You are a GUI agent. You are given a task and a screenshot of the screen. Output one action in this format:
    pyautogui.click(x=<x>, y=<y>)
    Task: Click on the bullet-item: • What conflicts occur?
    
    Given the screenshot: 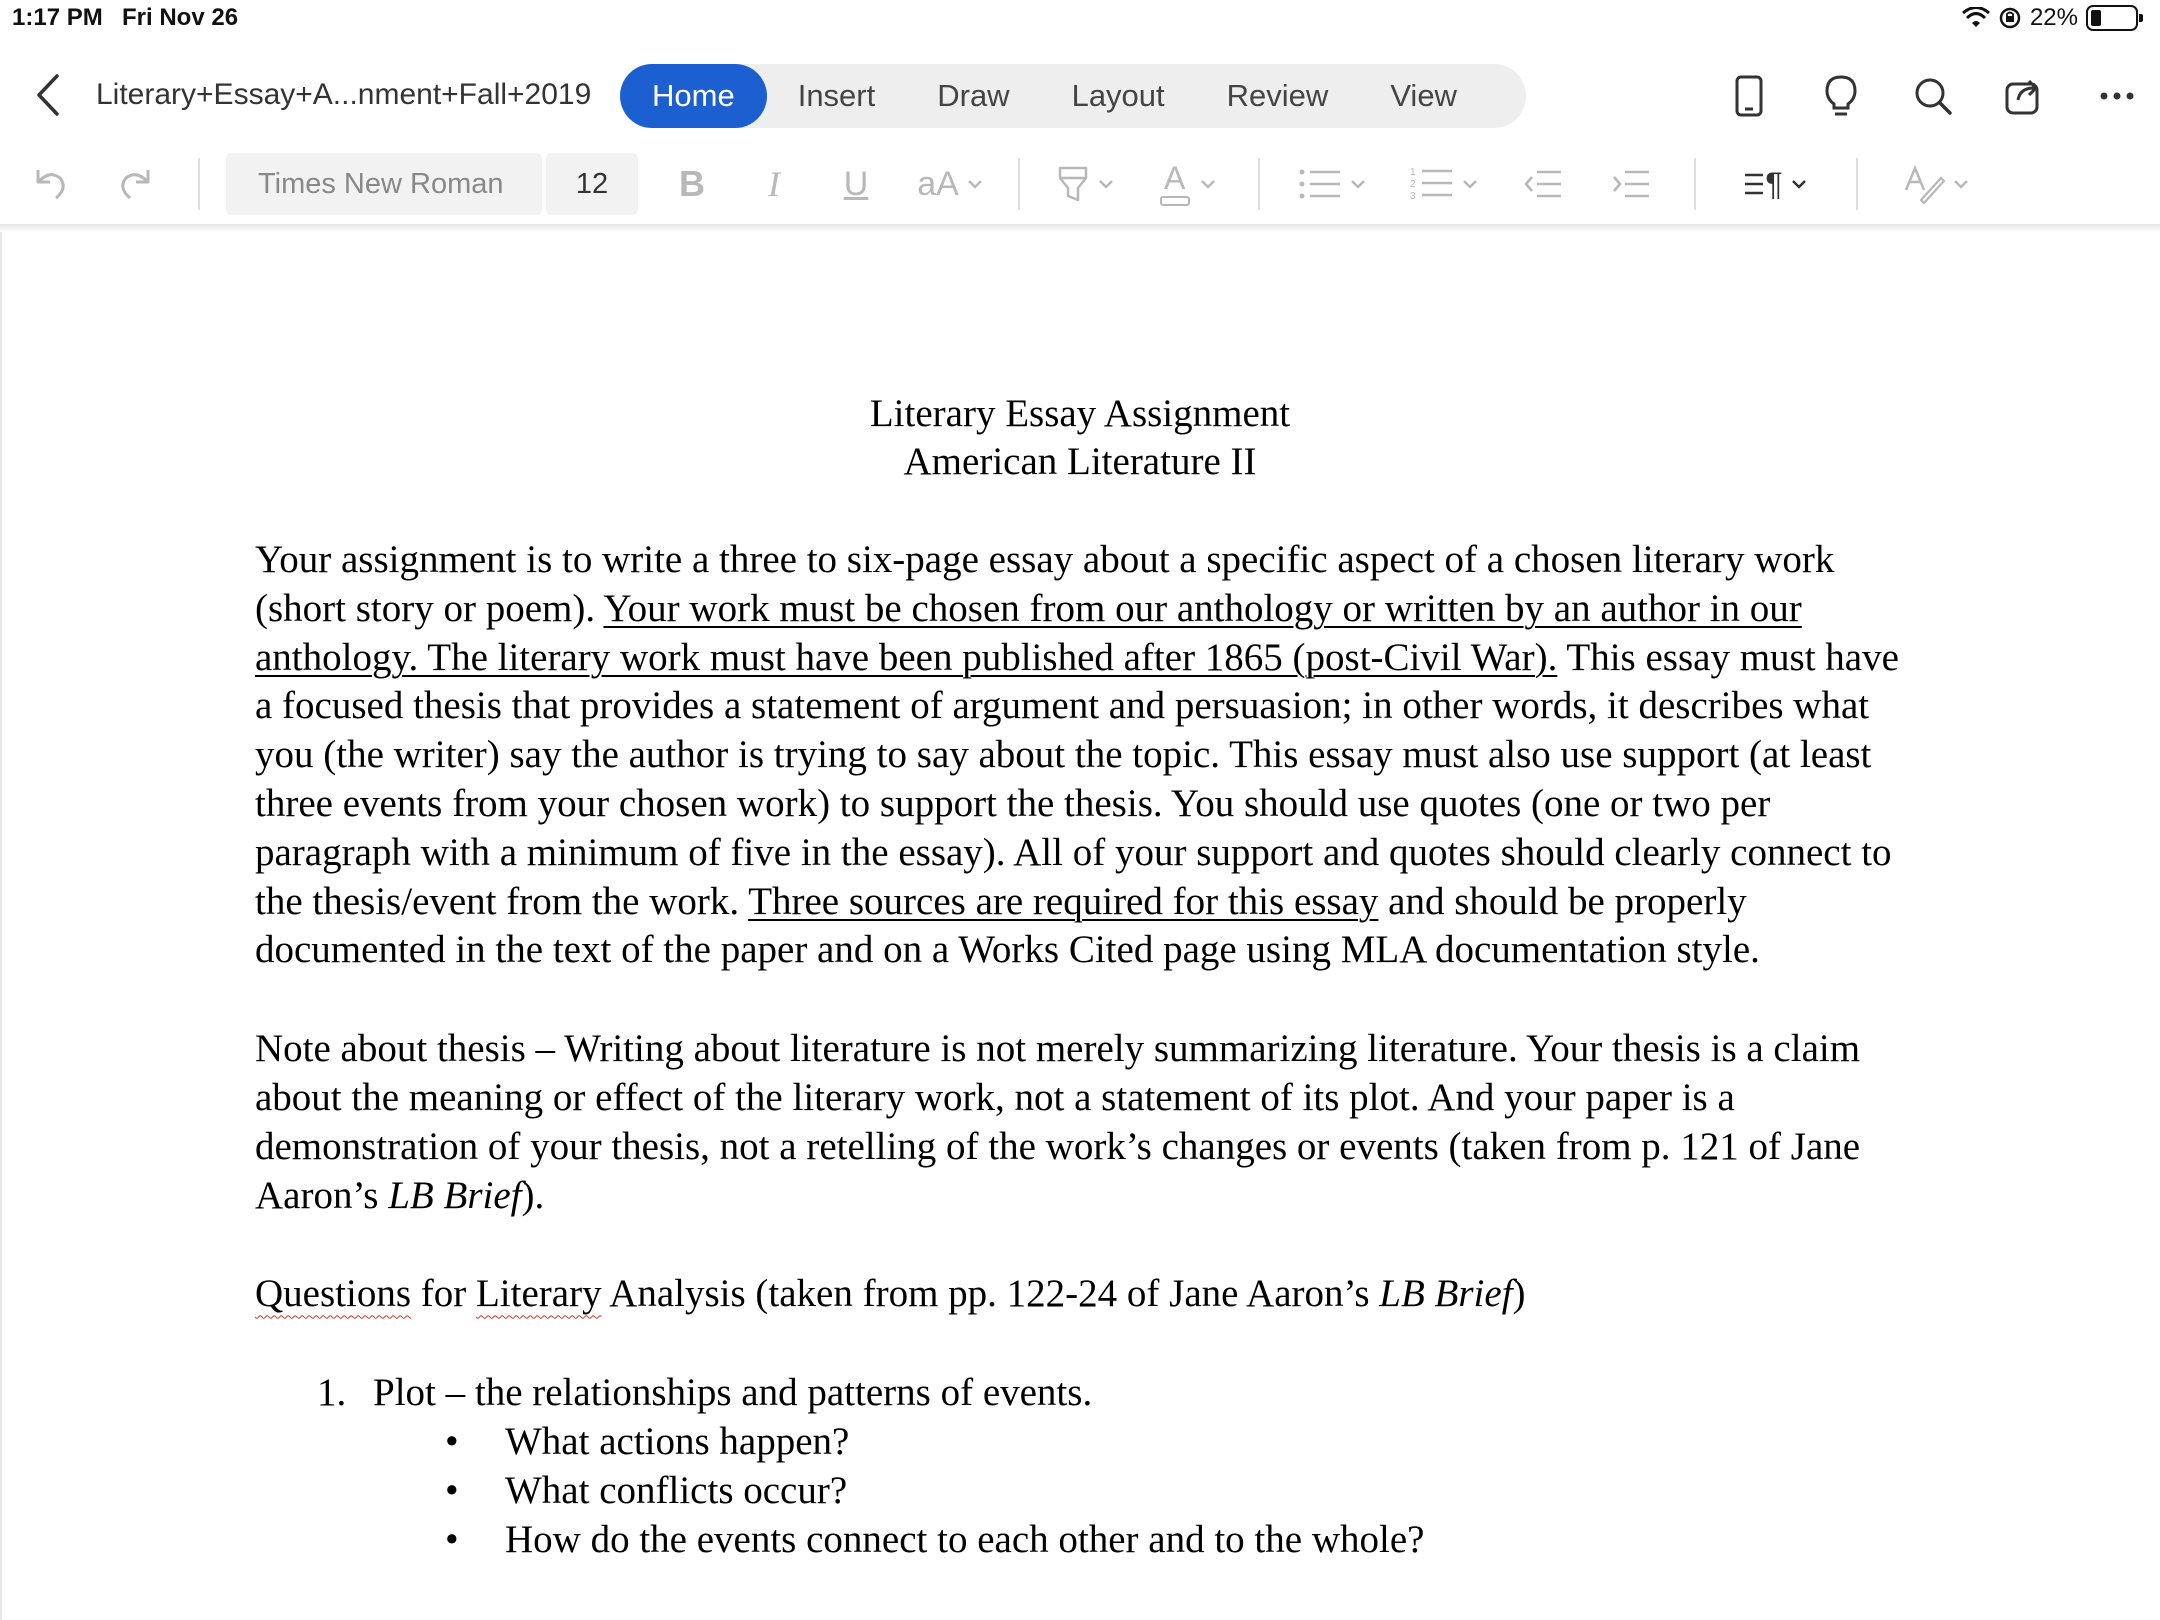 What is the action you would take?
    pyautogui.click(x=646, y=1490)
    